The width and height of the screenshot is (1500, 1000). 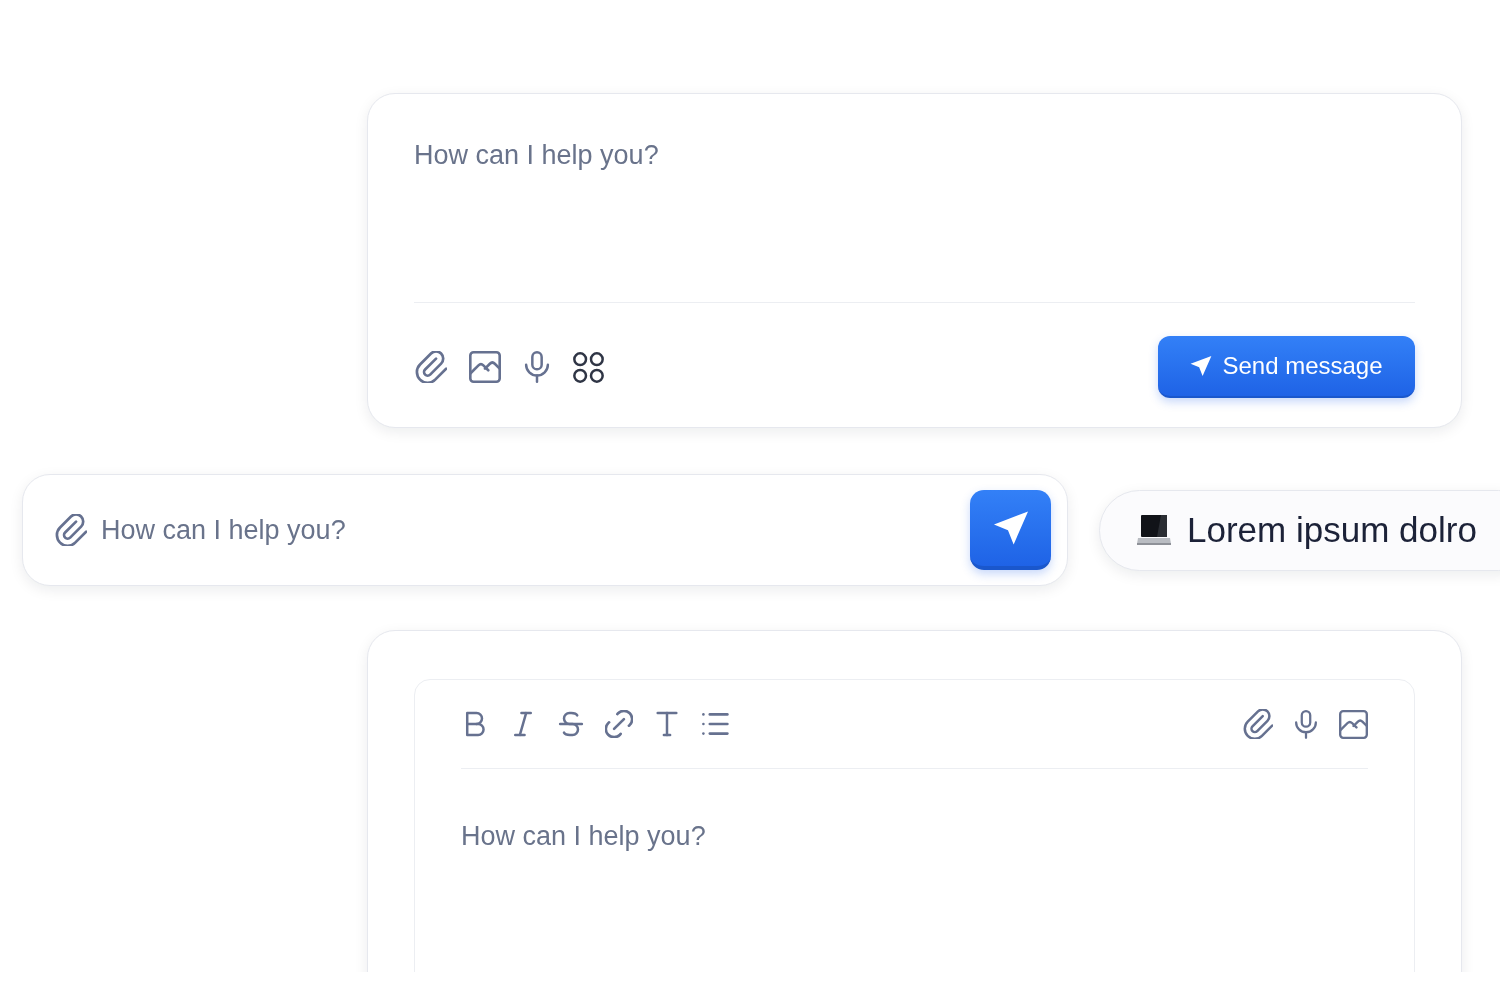 What do you see at coordinates (571, 724) in the screenshot?
I see `strikethrough-icon` at bounding box center [571, 724].